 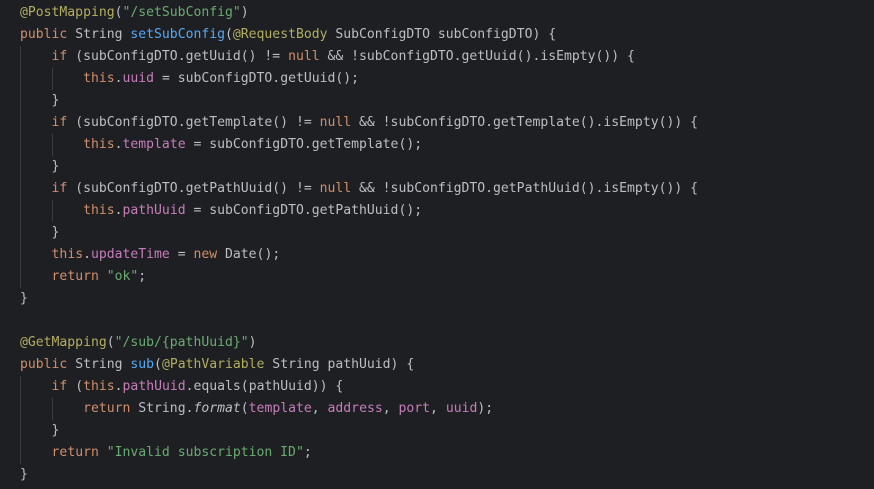 I want to click on code-token: this, so click(x=99, y=210).